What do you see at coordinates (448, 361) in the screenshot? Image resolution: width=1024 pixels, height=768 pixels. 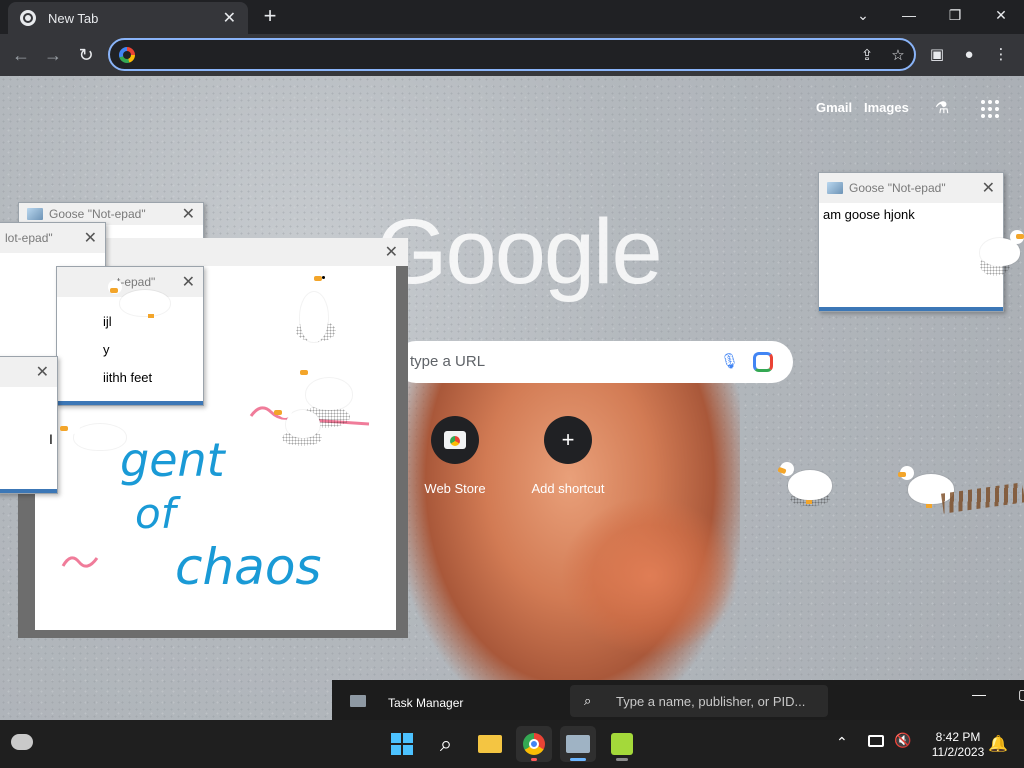 I see `search-placeholder: type a URL` at bounding box center [448, 361].